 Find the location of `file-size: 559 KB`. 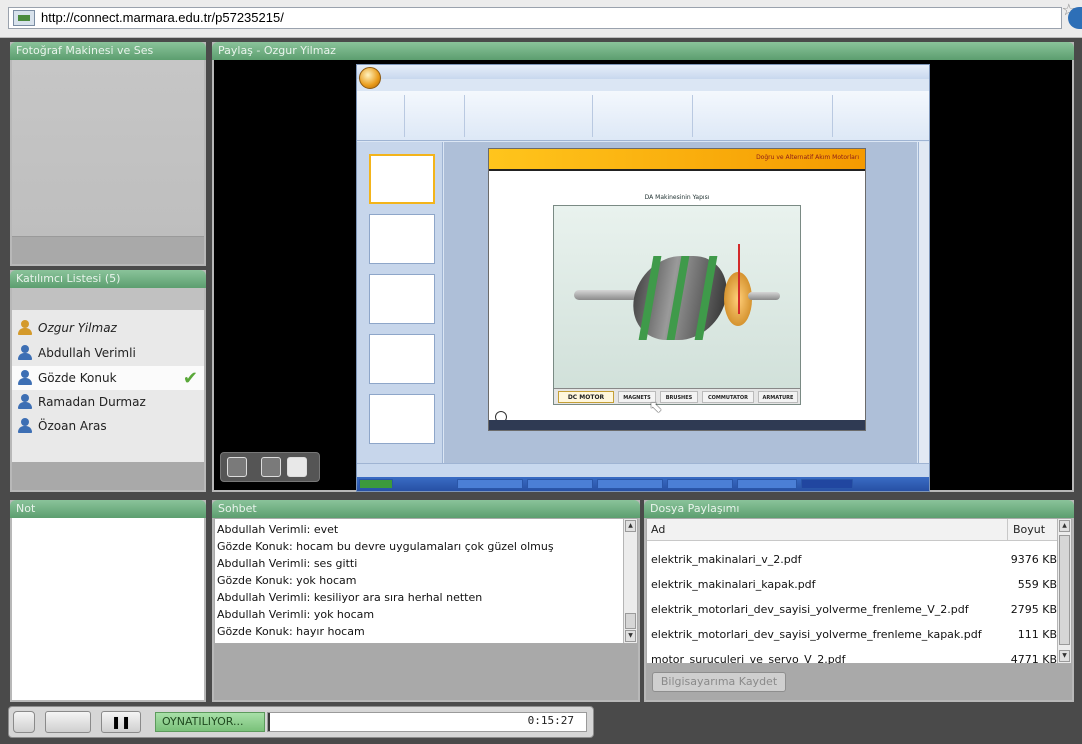

file-size: 559 KB is located at coordinates (1037, 584).